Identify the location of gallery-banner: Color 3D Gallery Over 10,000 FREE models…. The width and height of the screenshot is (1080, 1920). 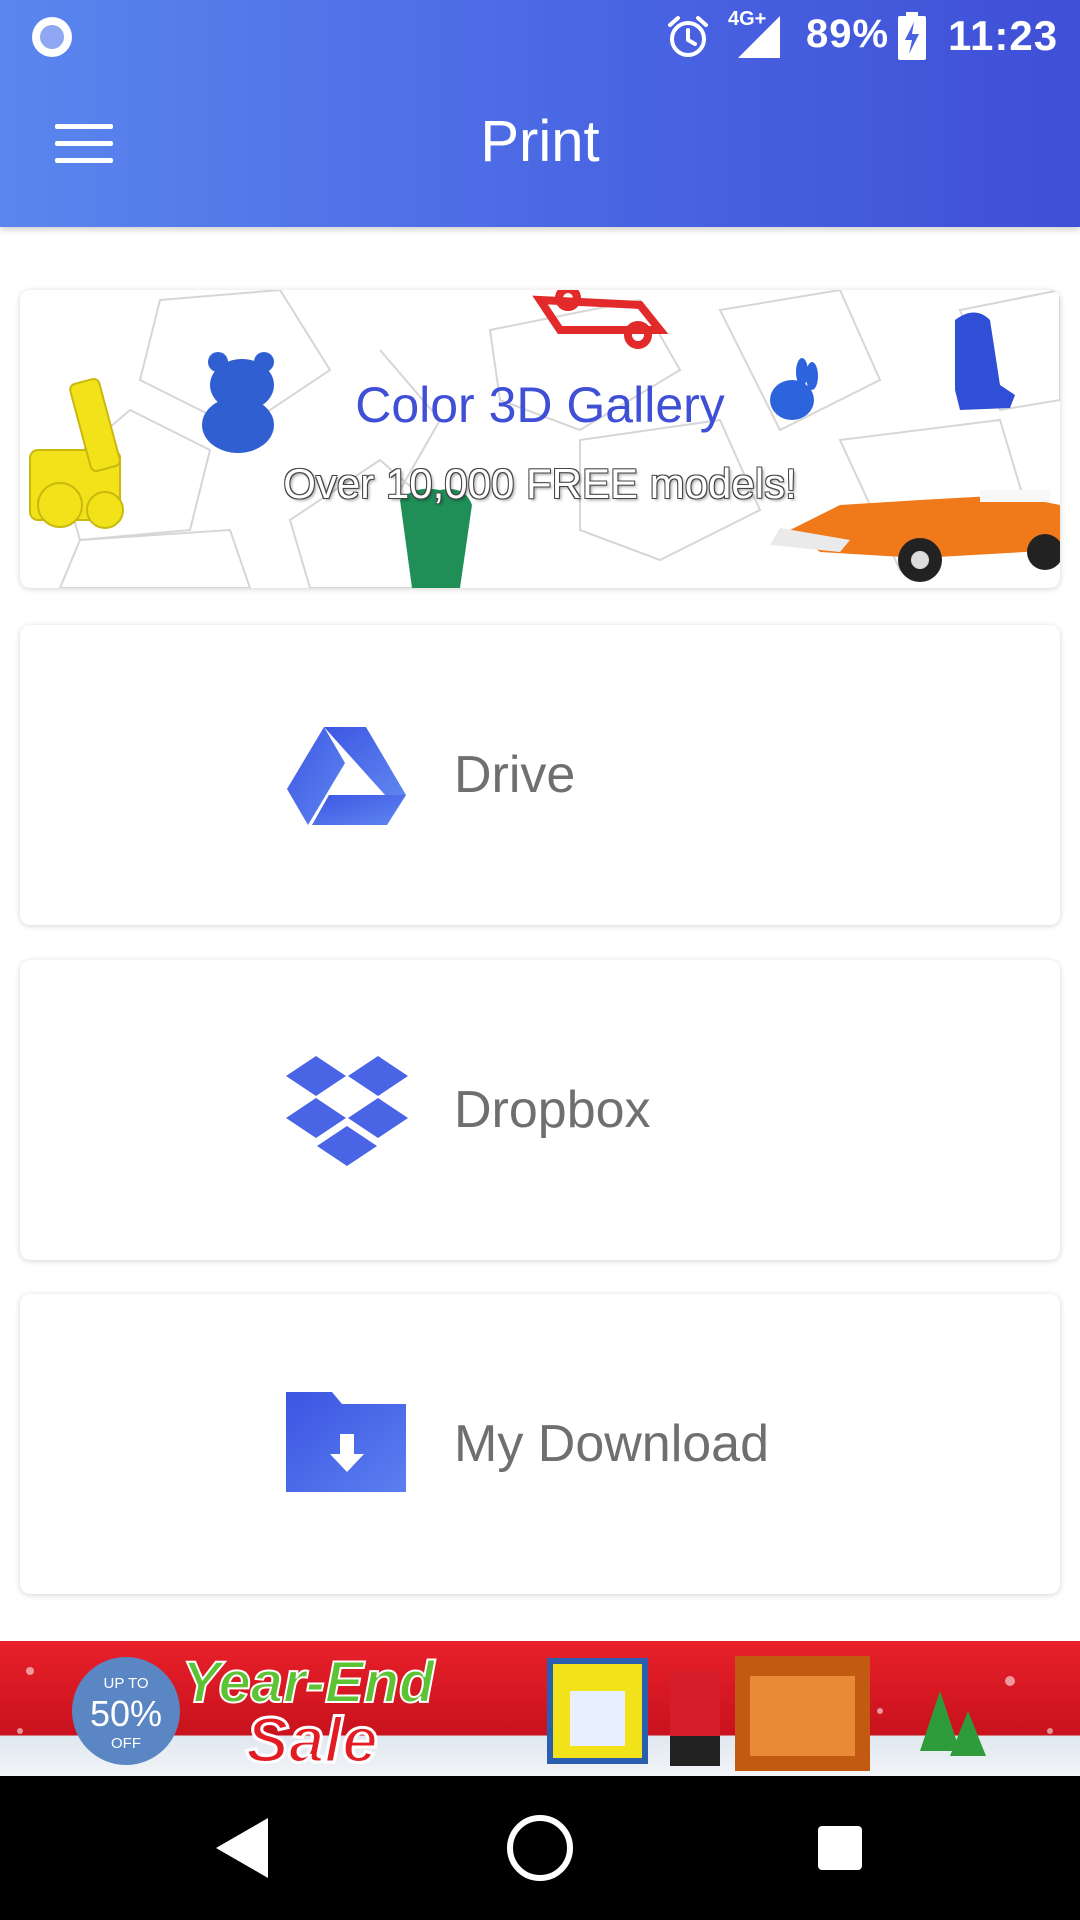
(540, 439).